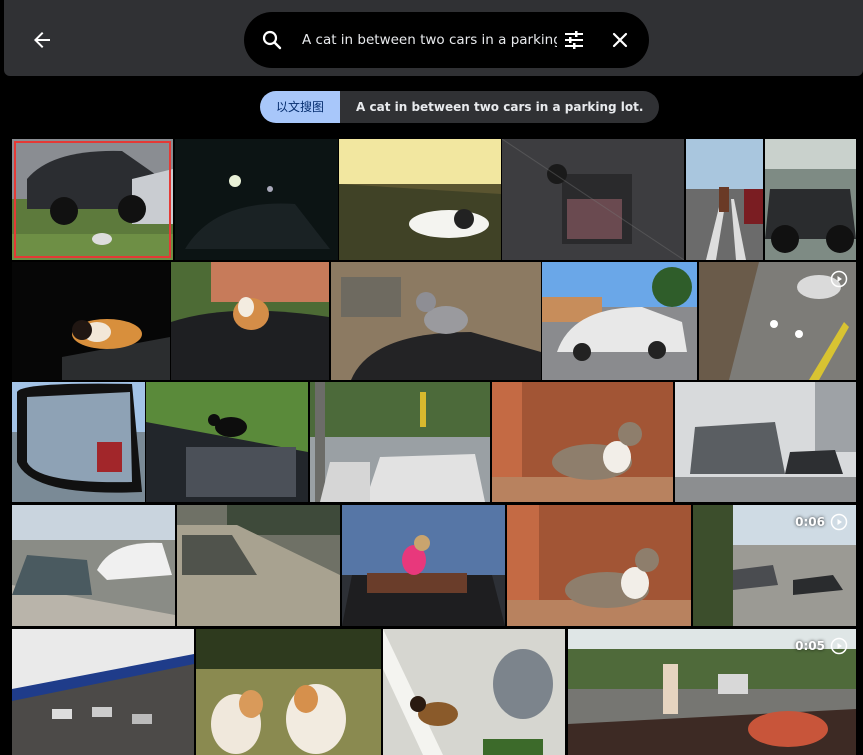 The width and height of the screenshot is (863, 755). What do you see at coordinates (429, 40) in the screenshot?
I see `search-input` at bounding box center [429, 40].